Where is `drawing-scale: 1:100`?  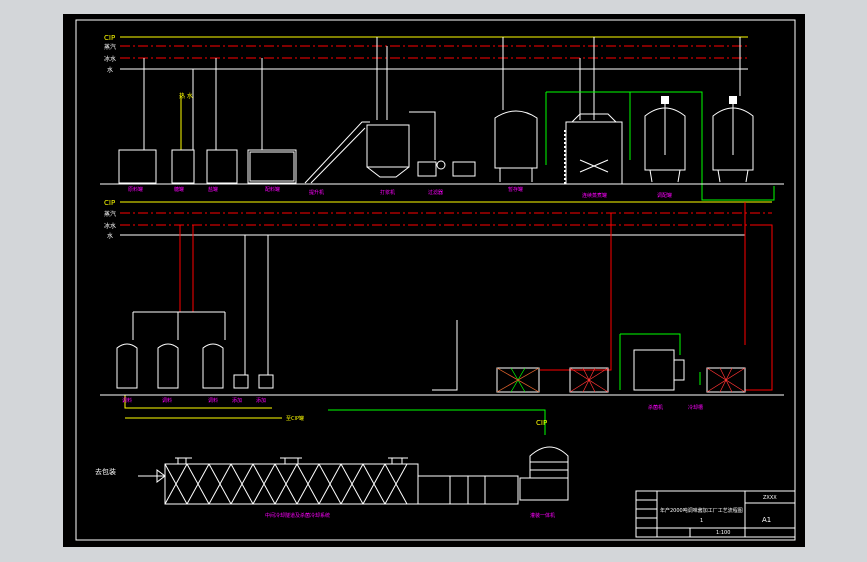 drawing-scale: 1:100 is located at coordinates (723, 533).